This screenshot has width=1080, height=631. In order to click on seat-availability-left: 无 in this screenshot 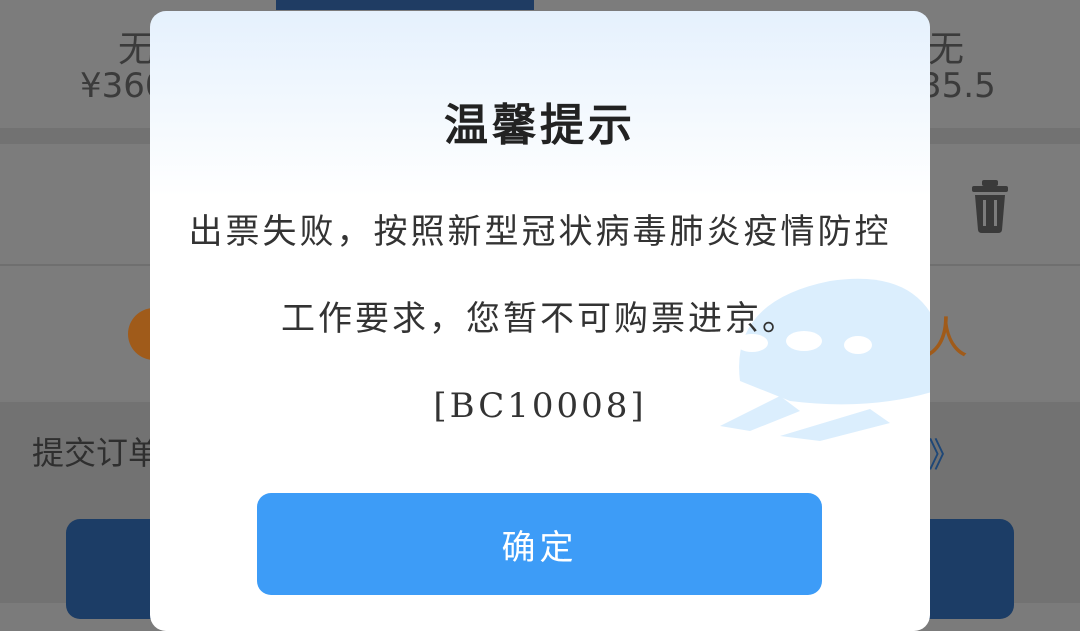, I will do `click(136, 49)`.